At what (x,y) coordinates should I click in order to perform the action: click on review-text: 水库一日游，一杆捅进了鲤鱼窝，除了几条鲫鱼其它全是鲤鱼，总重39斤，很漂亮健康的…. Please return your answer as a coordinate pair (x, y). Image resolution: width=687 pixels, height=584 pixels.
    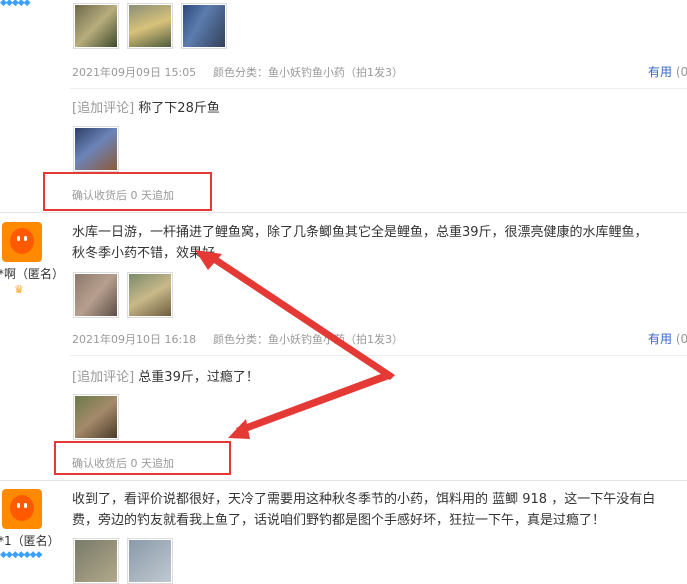
    Looking at the image, I should click on (379, 243).